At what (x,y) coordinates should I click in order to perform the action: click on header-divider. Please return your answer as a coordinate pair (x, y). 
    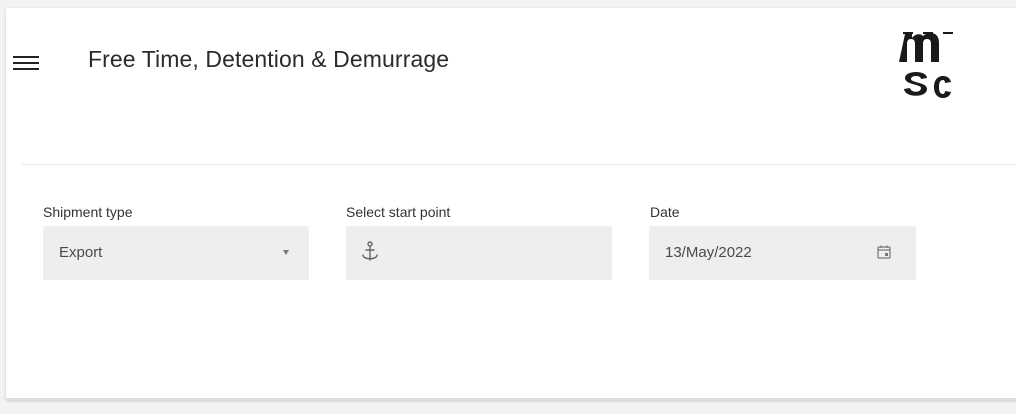
    Looking at the image, I should click on (519, 164).